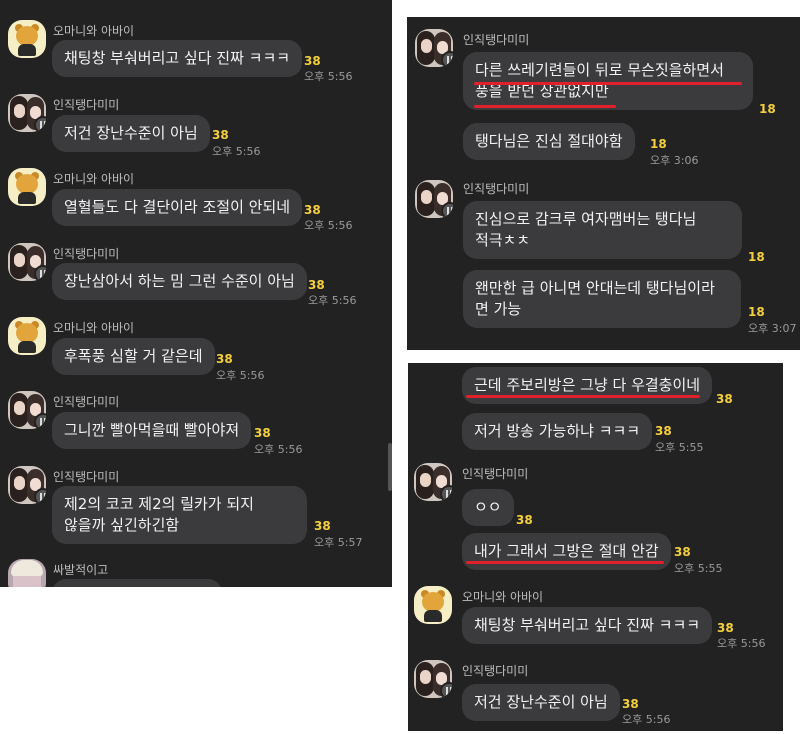 Image resolution: width=800 pixels, height=734 pixels. What do you see at coordinates (133, 356) in the screenshot?
I see `message-bubble: 후폭풍 심할 거 같은데` at bounding box center [133, 356].